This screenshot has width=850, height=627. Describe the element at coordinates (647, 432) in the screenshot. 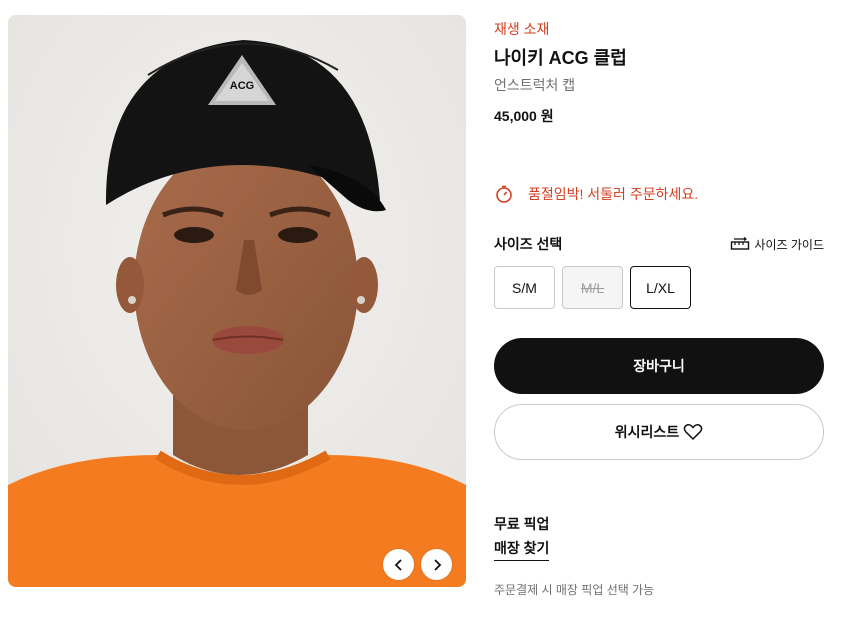

I see `wishlist-label: 위시리스트` at that location.